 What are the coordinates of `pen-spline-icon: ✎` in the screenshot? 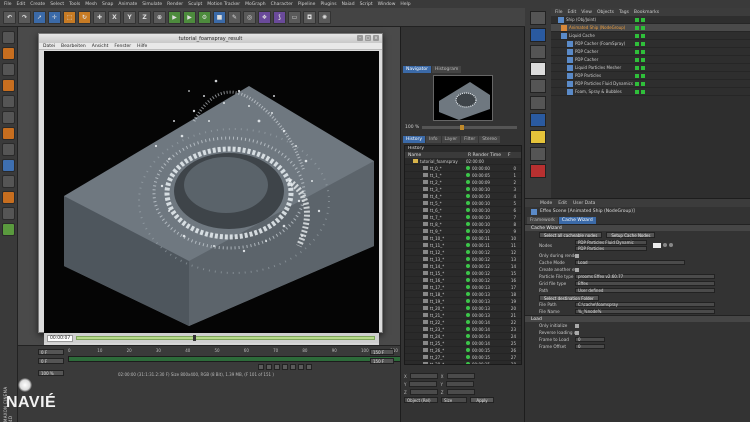 It's located at (234, 17).